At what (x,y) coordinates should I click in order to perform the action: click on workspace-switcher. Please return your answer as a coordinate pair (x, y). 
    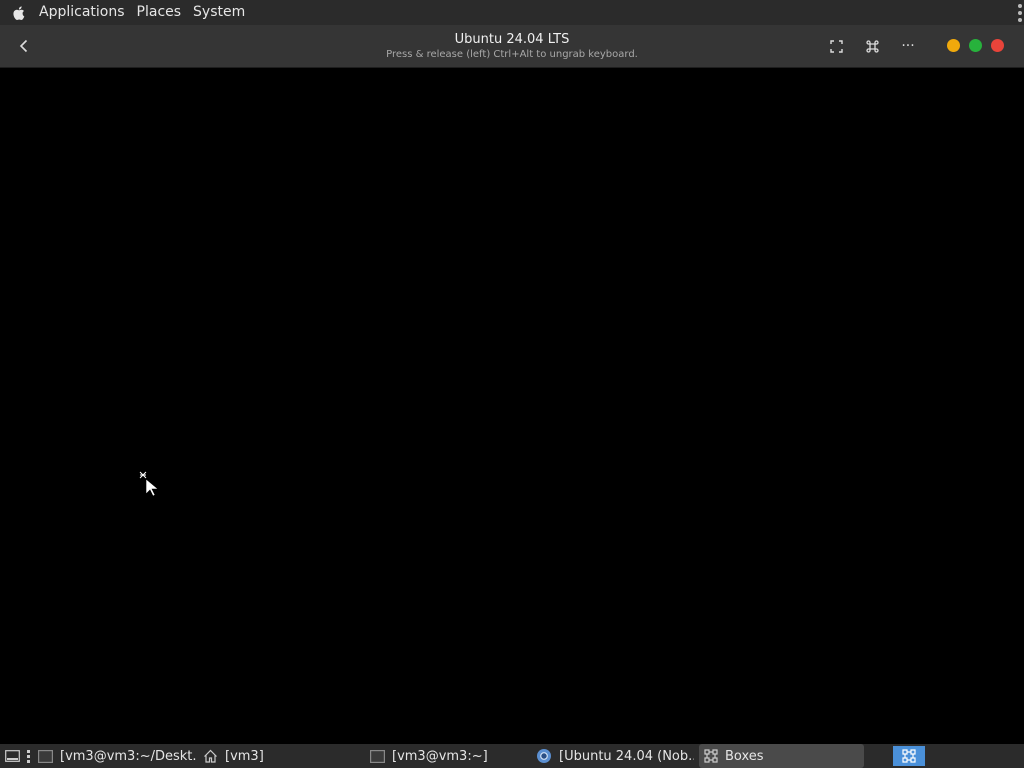
    Looking at the image, I should click on (909, 756).